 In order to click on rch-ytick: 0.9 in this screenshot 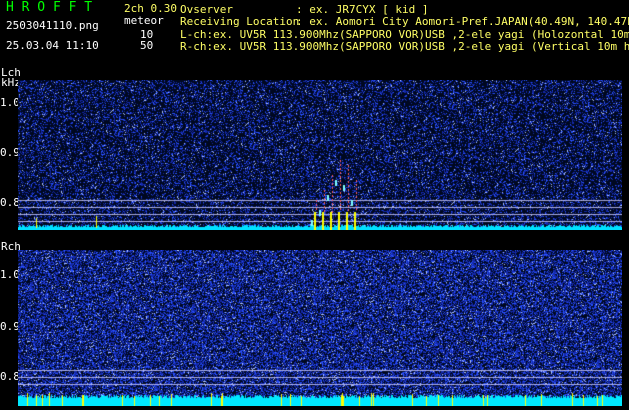, I will do `click(10, 326)`.